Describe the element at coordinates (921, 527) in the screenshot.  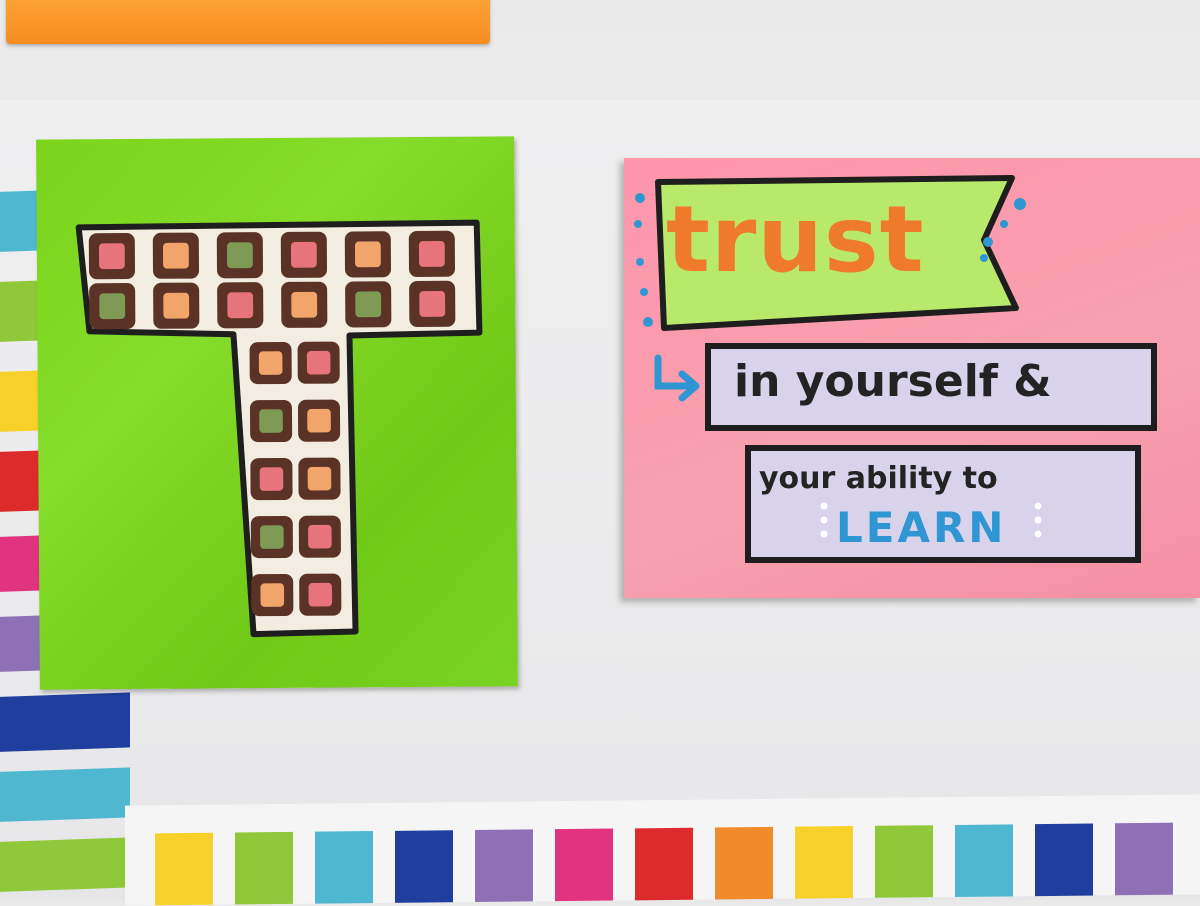
I see `quote-word-learn: LEARN` at that location.